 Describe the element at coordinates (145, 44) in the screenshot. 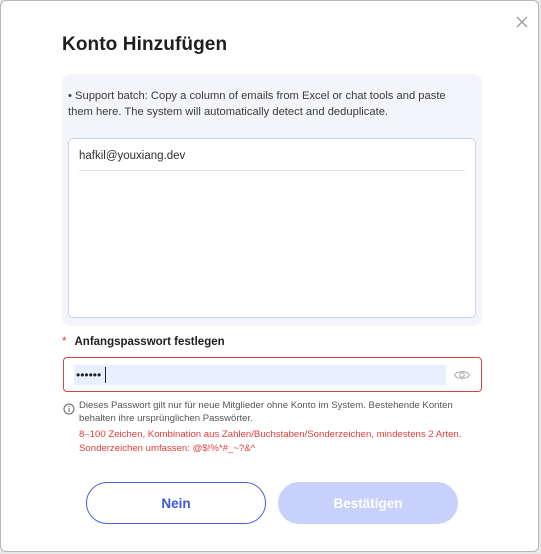

I see `dialog-title: Konto Hinzufügen` at that location.